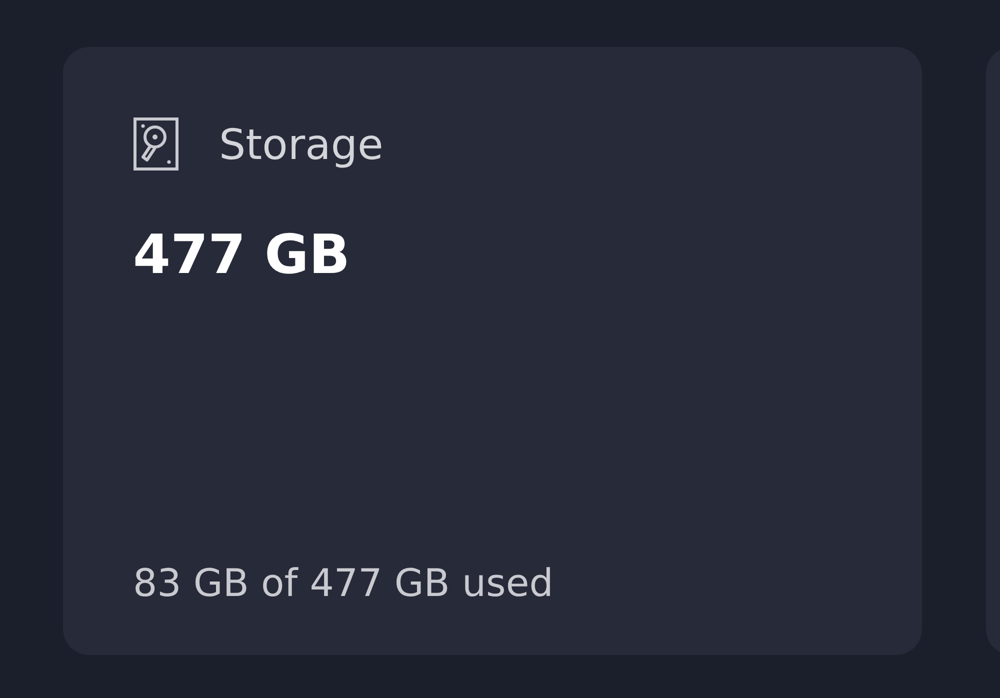 Image resolution: width=1000 pixels, height=698 pixels. What do you see at coordinates (301, 144) in the screenshot?
I see `card-title: Storage` at bounding box center [301, 144].